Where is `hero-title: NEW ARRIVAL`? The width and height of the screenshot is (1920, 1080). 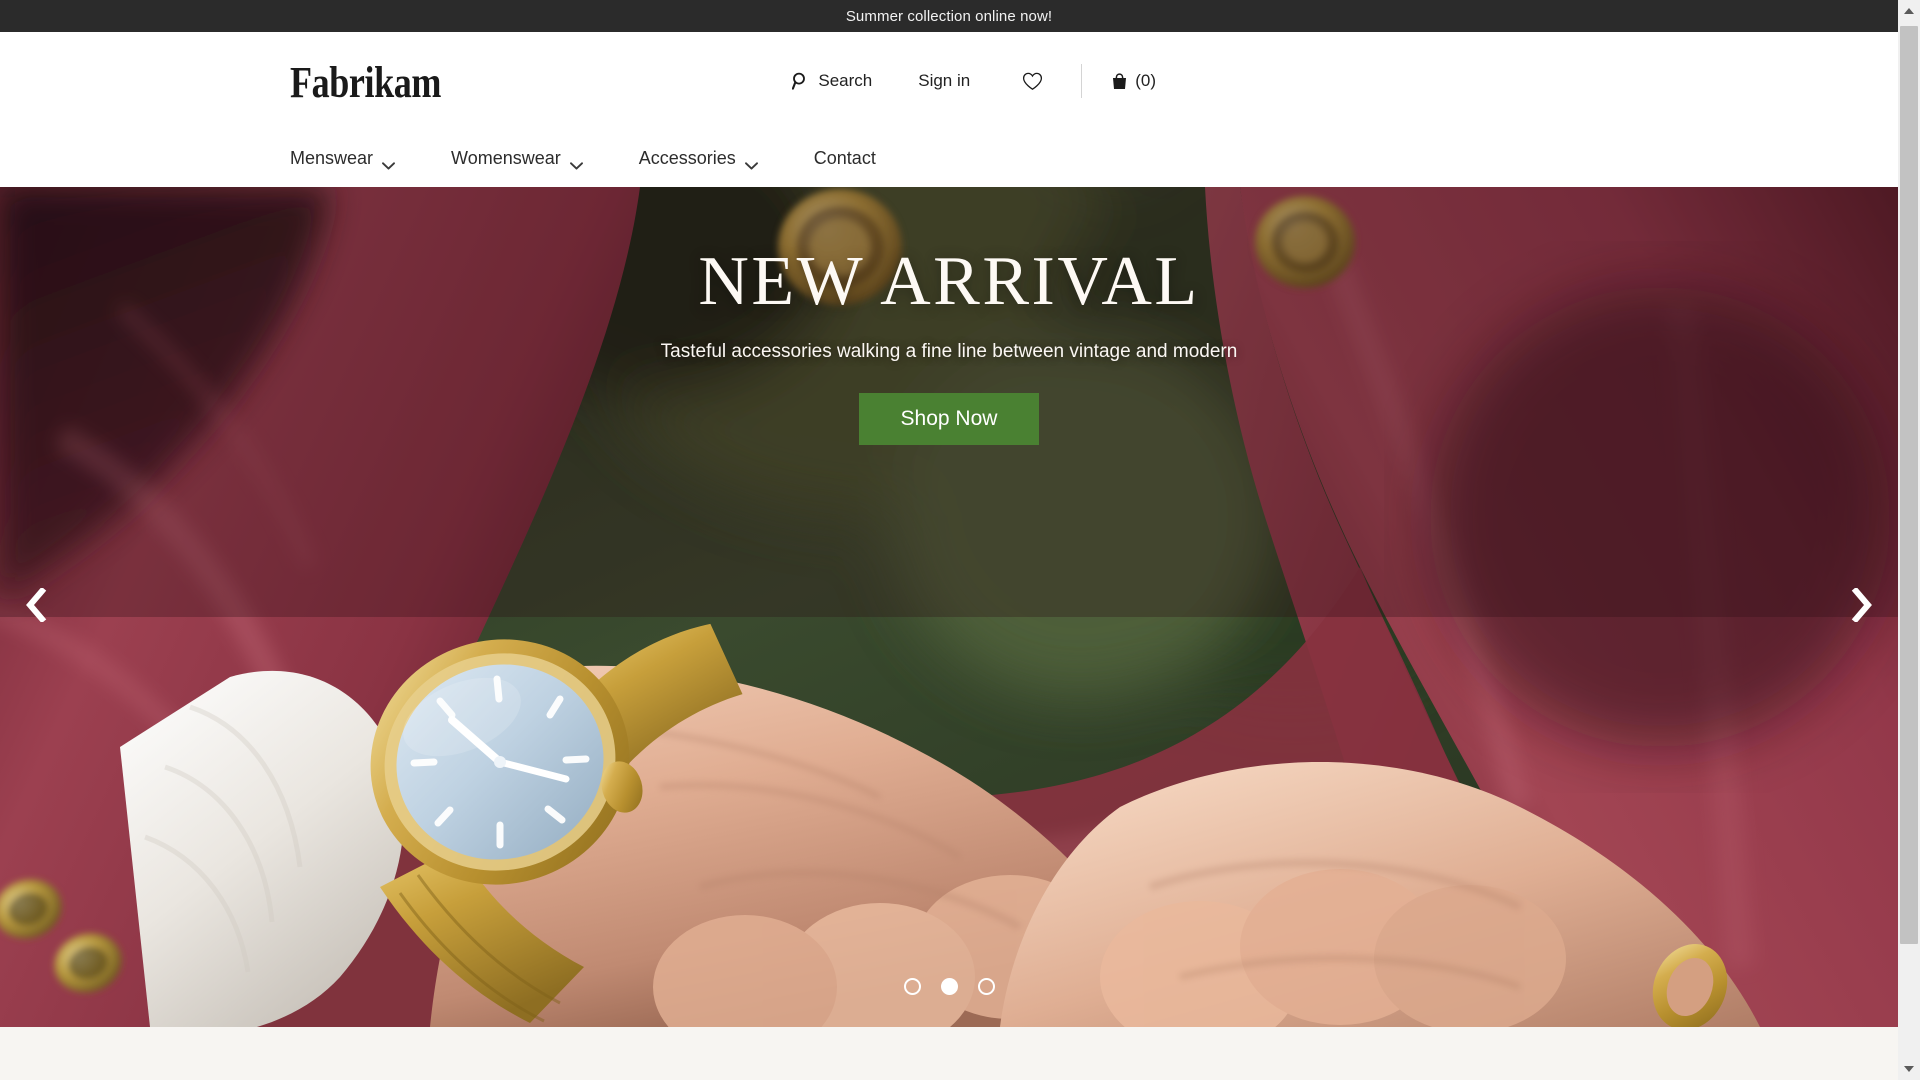 hero-title: NEW ARRIVAL is located at coordinates (949, 281).